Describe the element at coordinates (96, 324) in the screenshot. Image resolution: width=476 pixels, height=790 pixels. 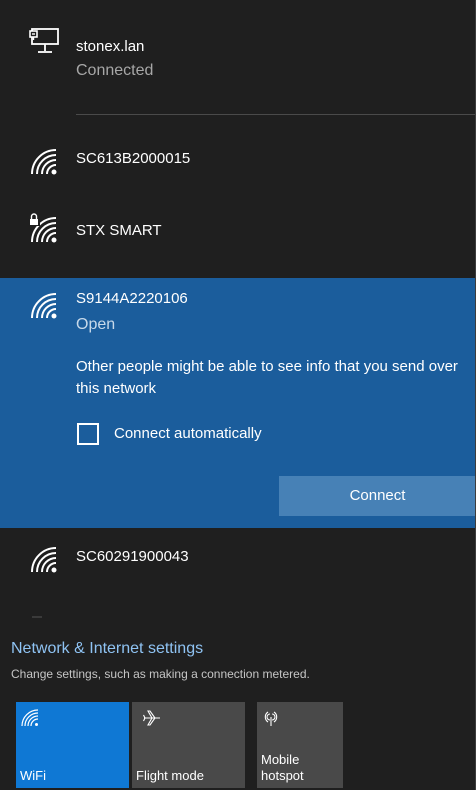
I see `selected-network-status: Open` at that location.